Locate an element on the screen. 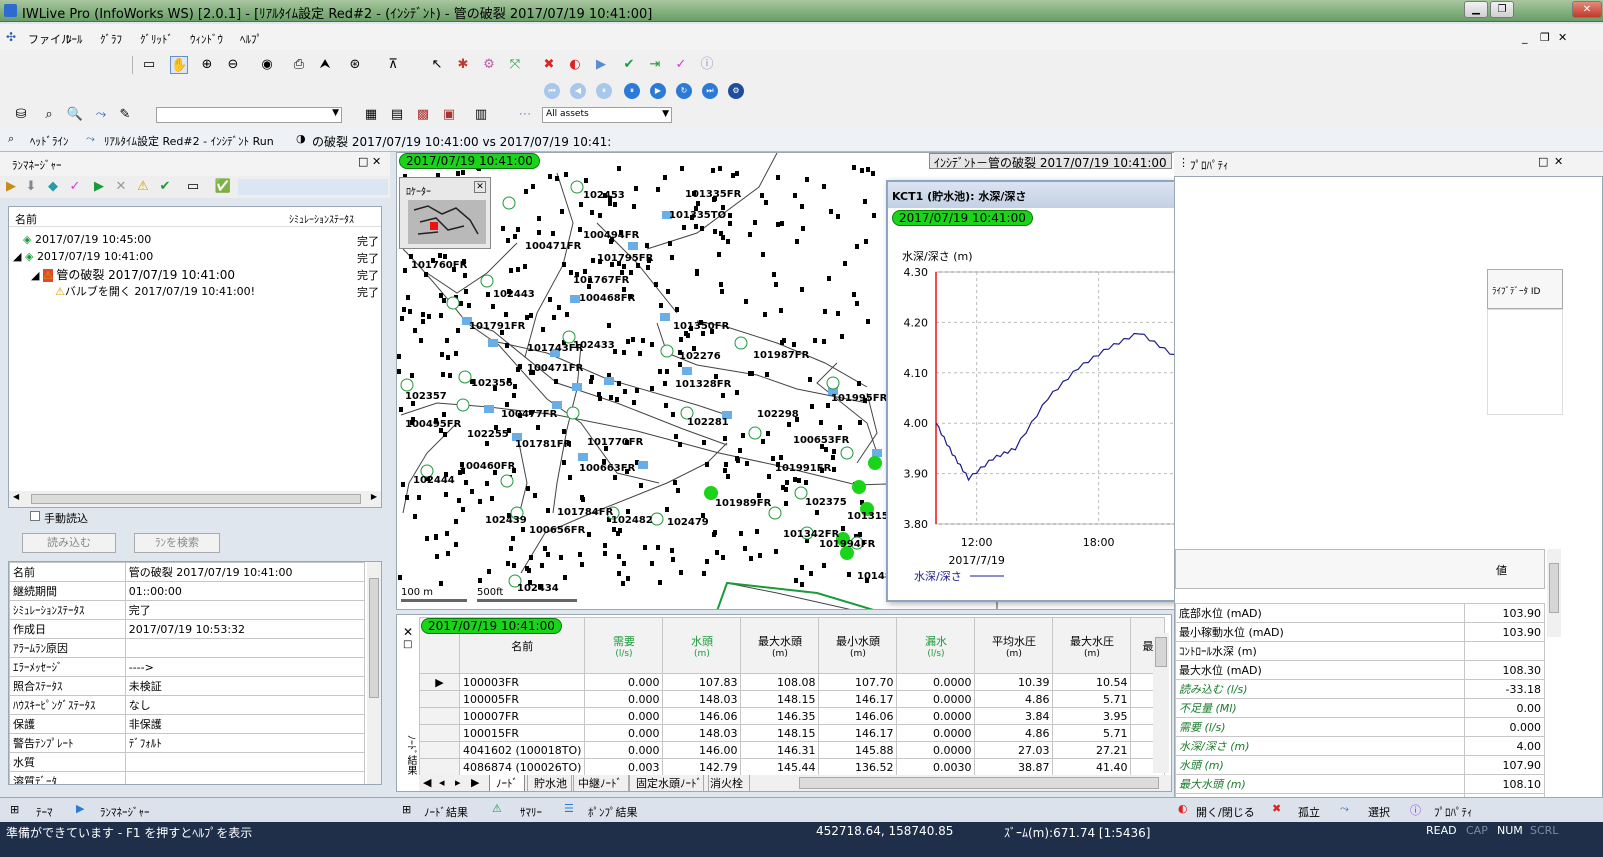 The image size is (1603, 857). confirm-icon: ✅ is located at coordinates (223, 187).